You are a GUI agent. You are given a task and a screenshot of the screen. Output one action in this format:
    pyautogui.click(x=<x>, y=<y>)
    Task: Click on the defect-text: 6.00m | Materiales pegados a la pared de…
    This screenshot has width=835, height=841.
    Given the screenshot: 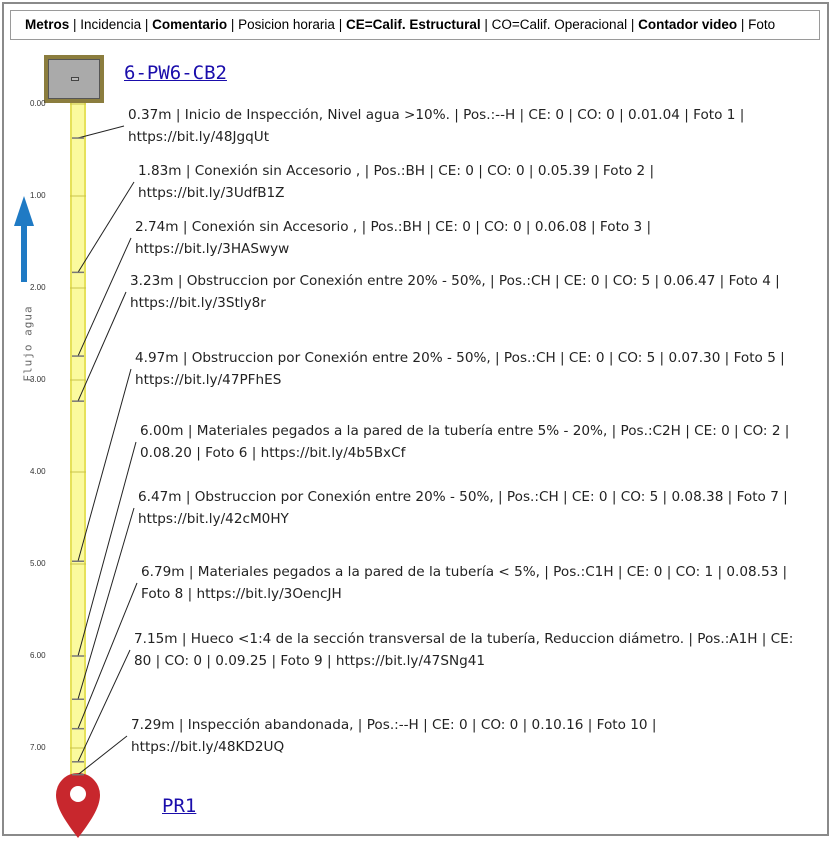 What is the action you would take?
    pyautogui.click(x=465, y=442)
    